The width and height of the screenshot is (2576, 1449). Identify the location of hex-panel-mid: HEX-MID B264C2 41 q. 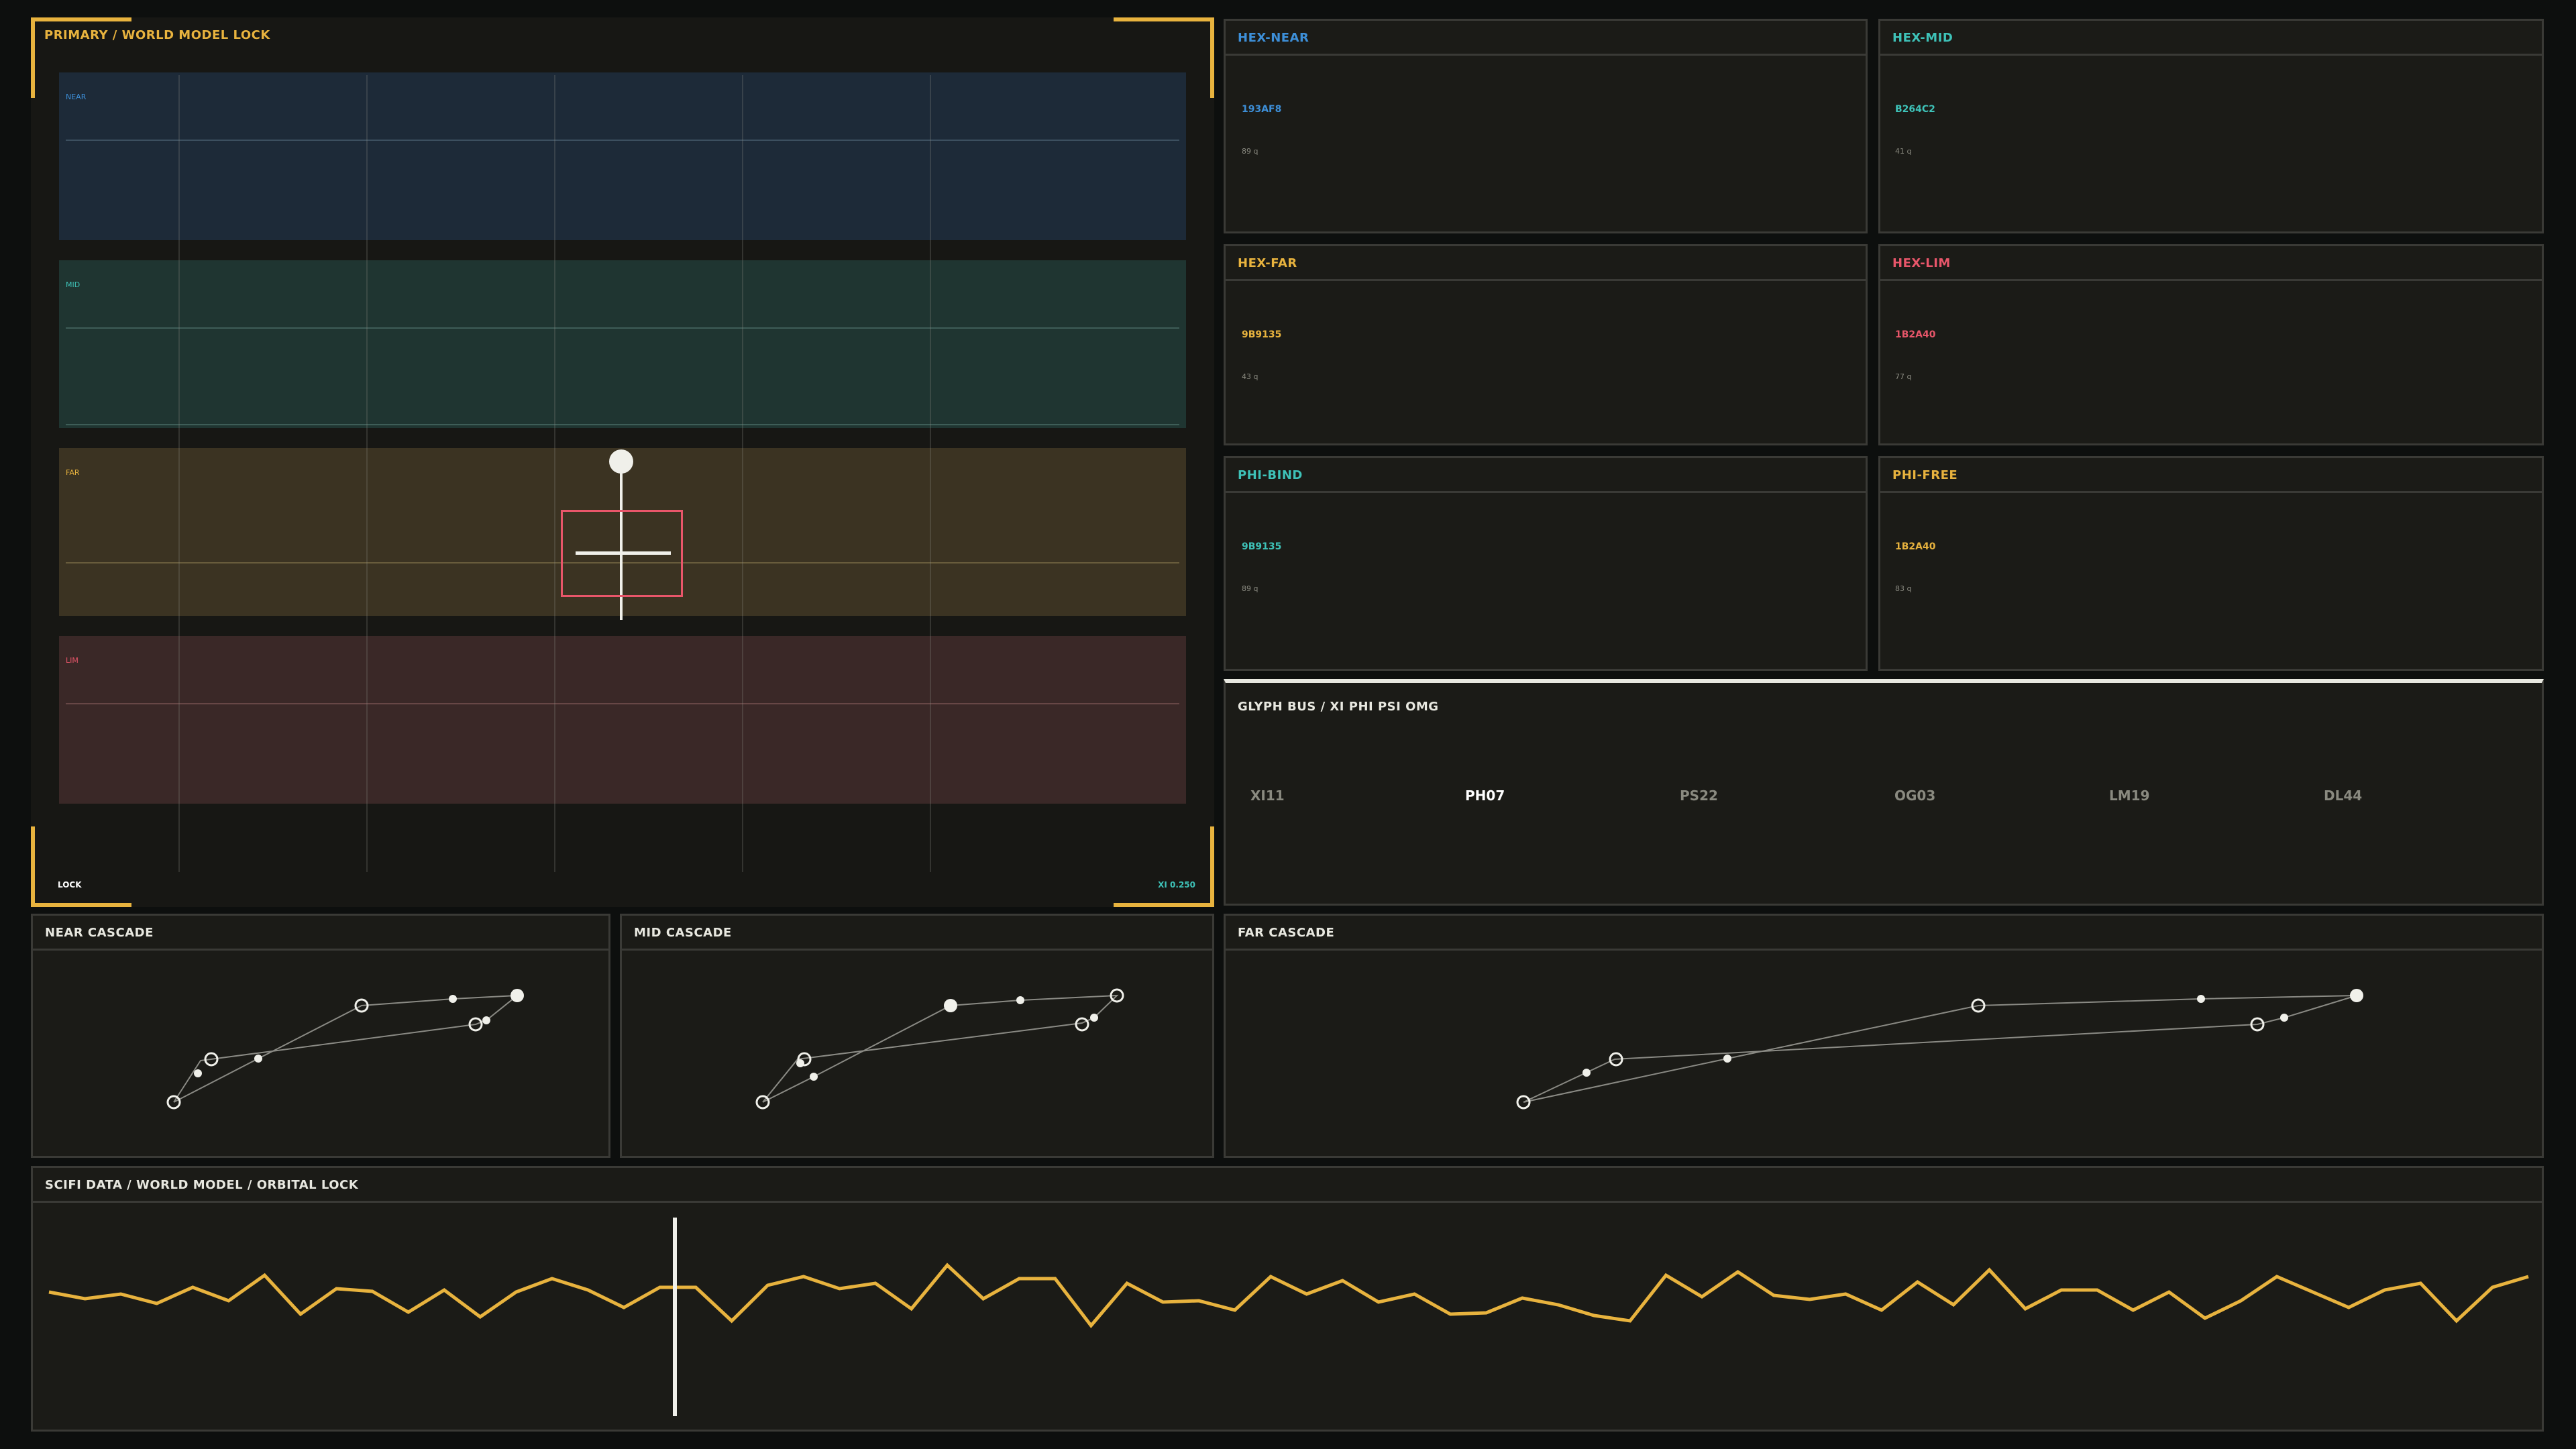
(2211, 126).